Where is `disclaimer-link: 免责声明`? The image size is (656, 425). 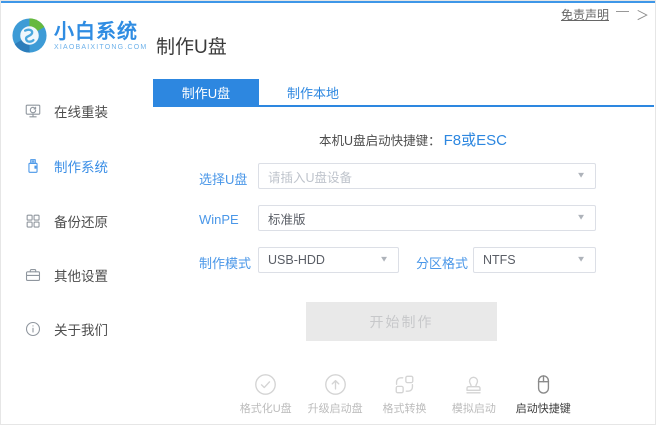 disclaimer-link: 免责声明 is located at coordinates (585, 14).